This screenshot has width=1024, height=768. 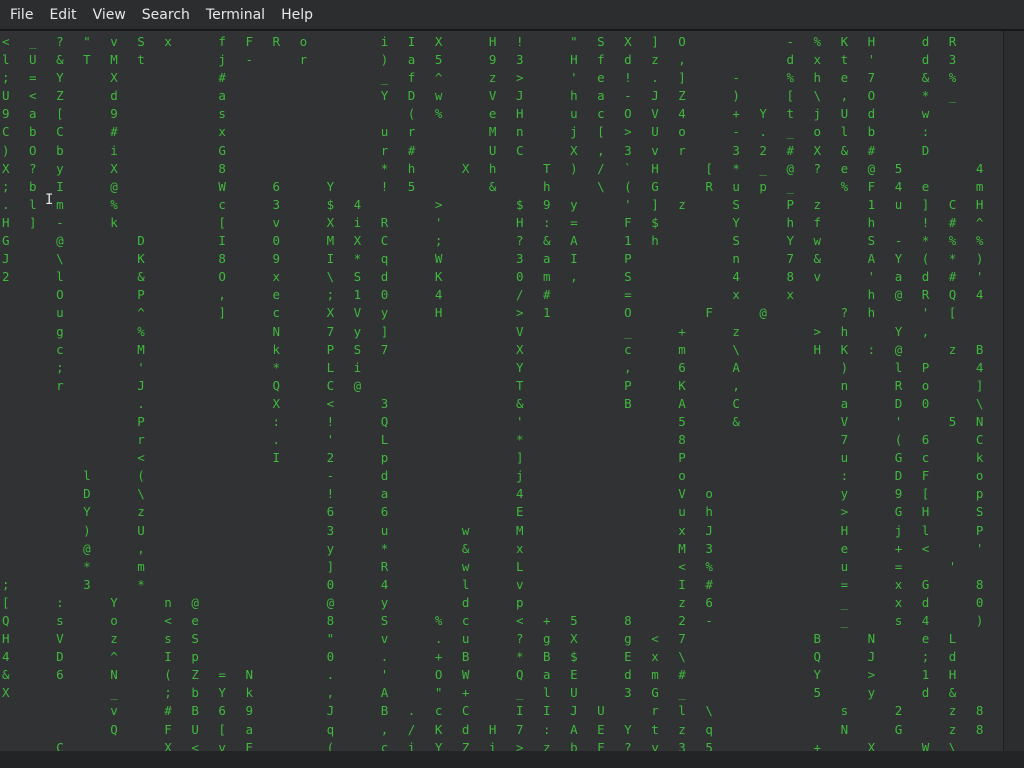 I want to click on menu-view: View, so click(x=109, y=15).